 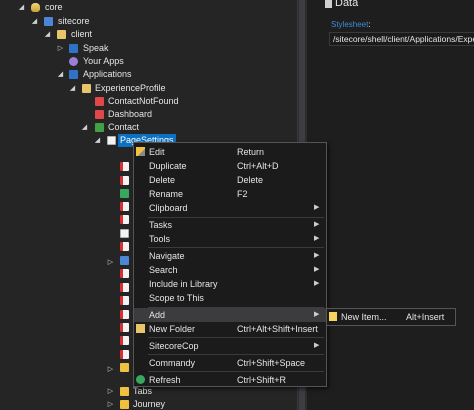 What do you see at coordinates (391, 317) in the screenshot?
I see `add-submenu: New Item... Alt+Insert` at bounding box center [391, 317].